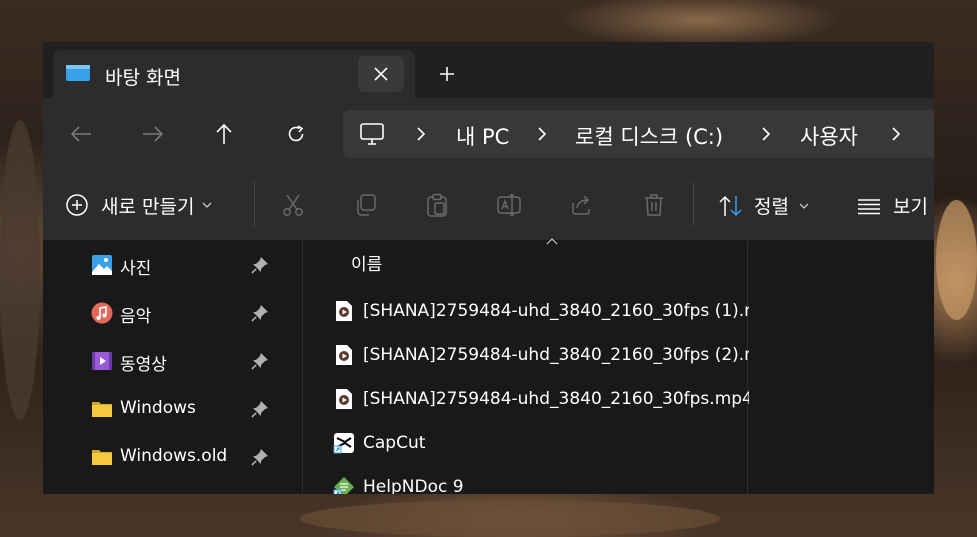  Describe the element at coordinates (394, 443) in the screenshot. I see `file-name: CapCut` at that location.